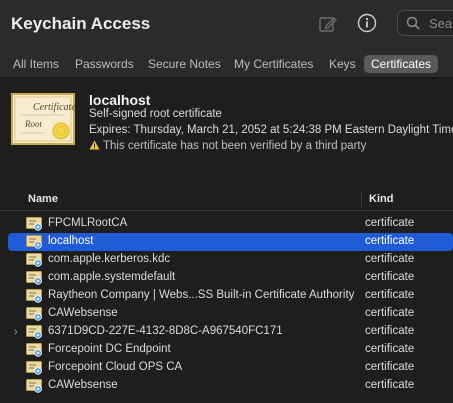  Describe the element at coordinates (43, 119) in the screenshot. I see `certificate-image: Certificate Root` at that location.